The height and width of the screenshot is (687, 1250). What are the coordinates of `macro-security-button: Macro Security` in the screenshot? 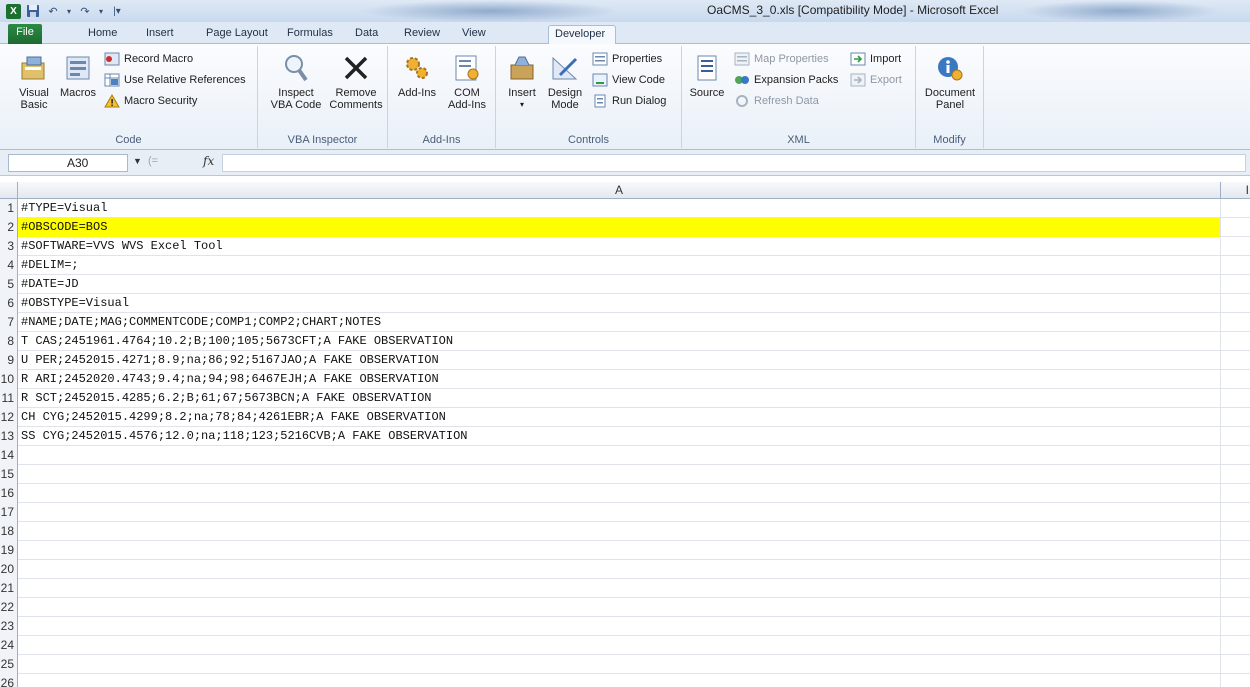 It's located at (150, 101).